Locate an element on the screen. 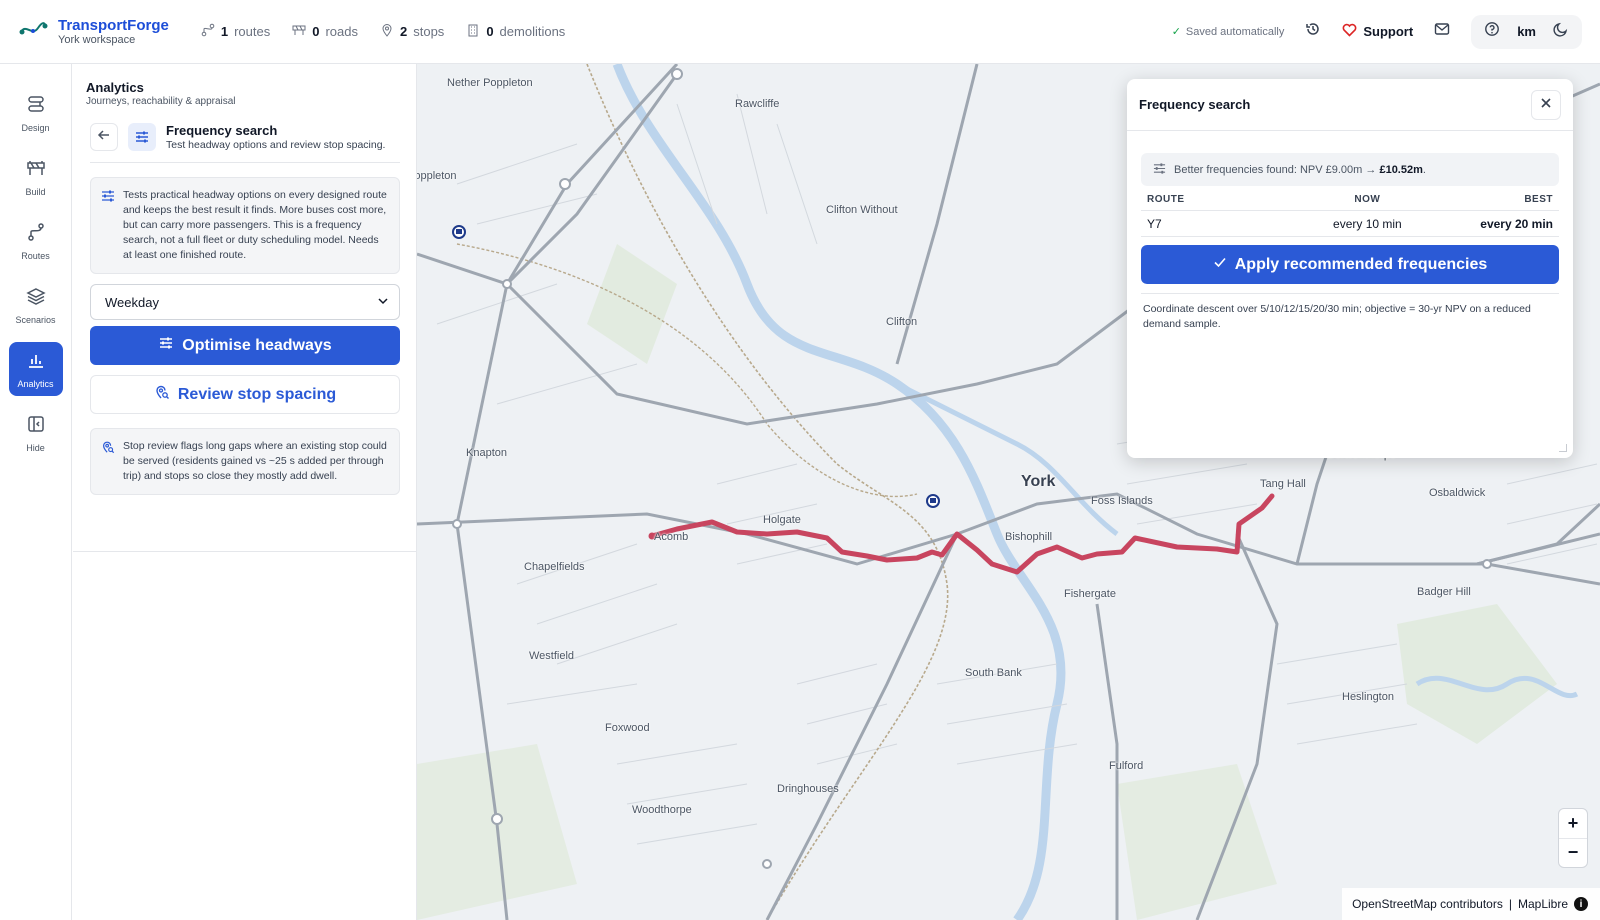  back-button is located at coordinates (104, 137).